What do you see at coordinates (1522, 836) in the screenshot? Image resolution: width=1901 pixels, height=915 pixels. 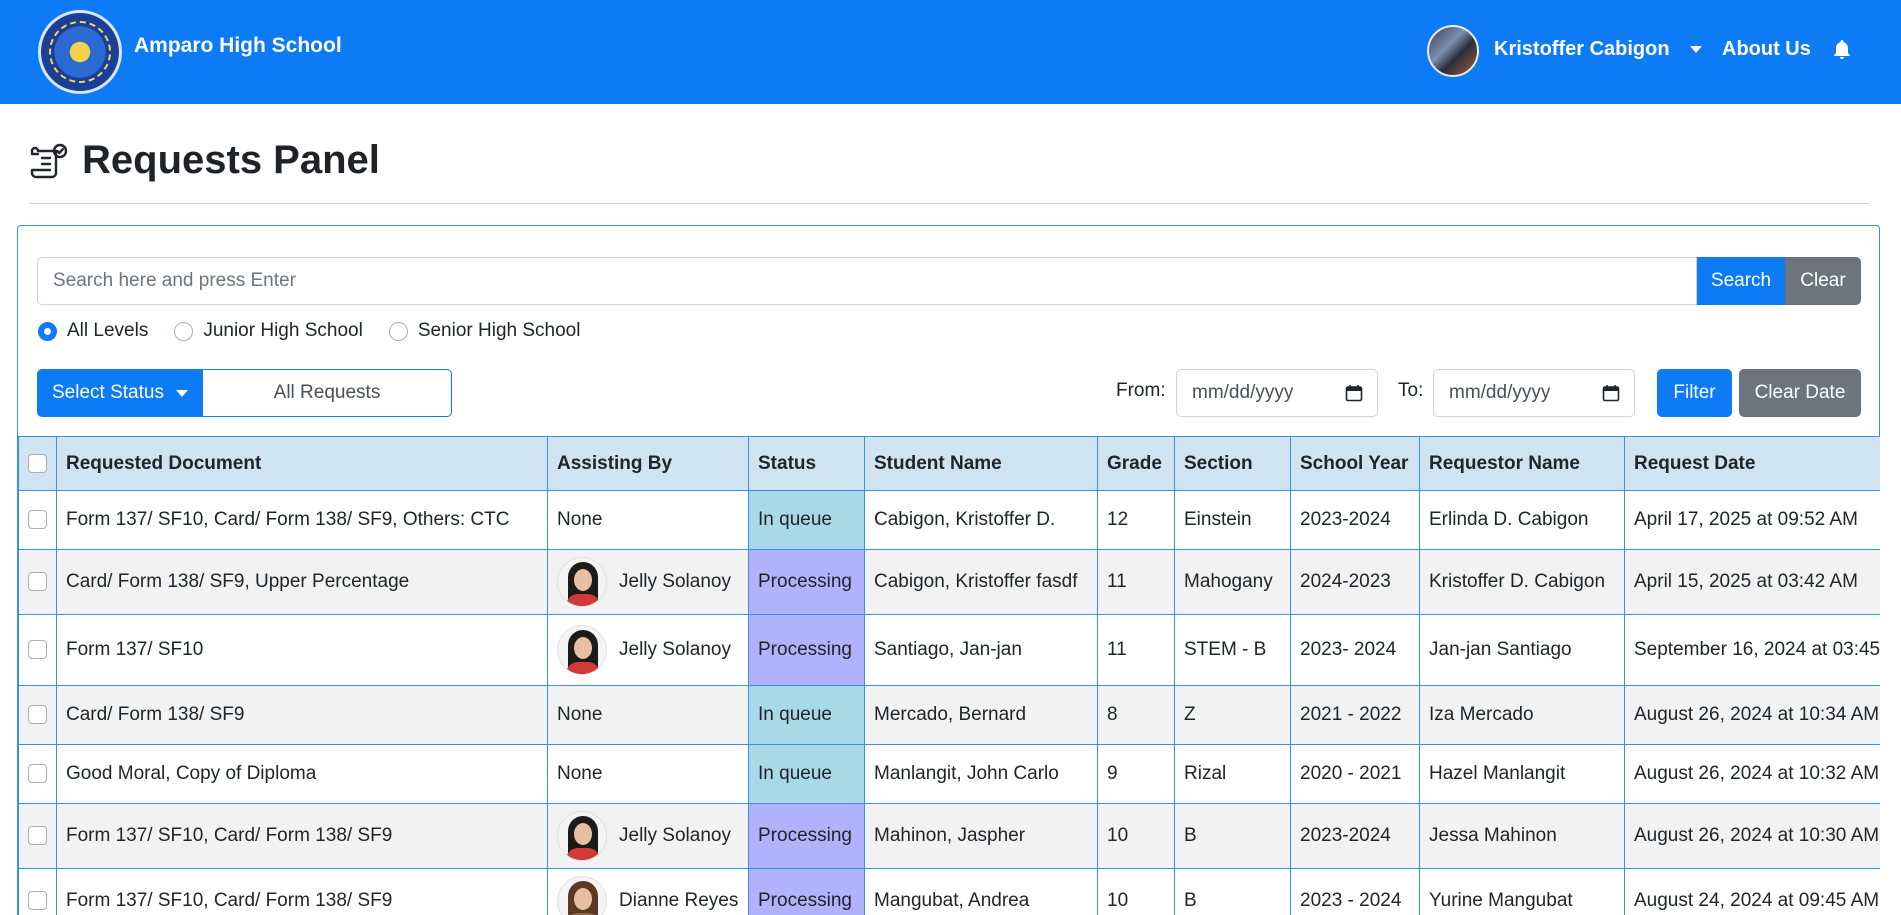 I see `requestor-name-cell: Jessa Mahinon` at bounding box center [1522, 836].